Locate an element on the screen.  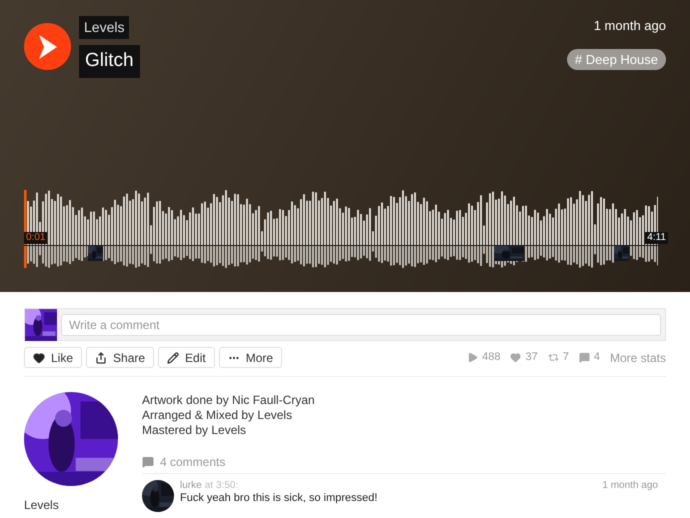
share-icon is located at coordinates (101, 358).